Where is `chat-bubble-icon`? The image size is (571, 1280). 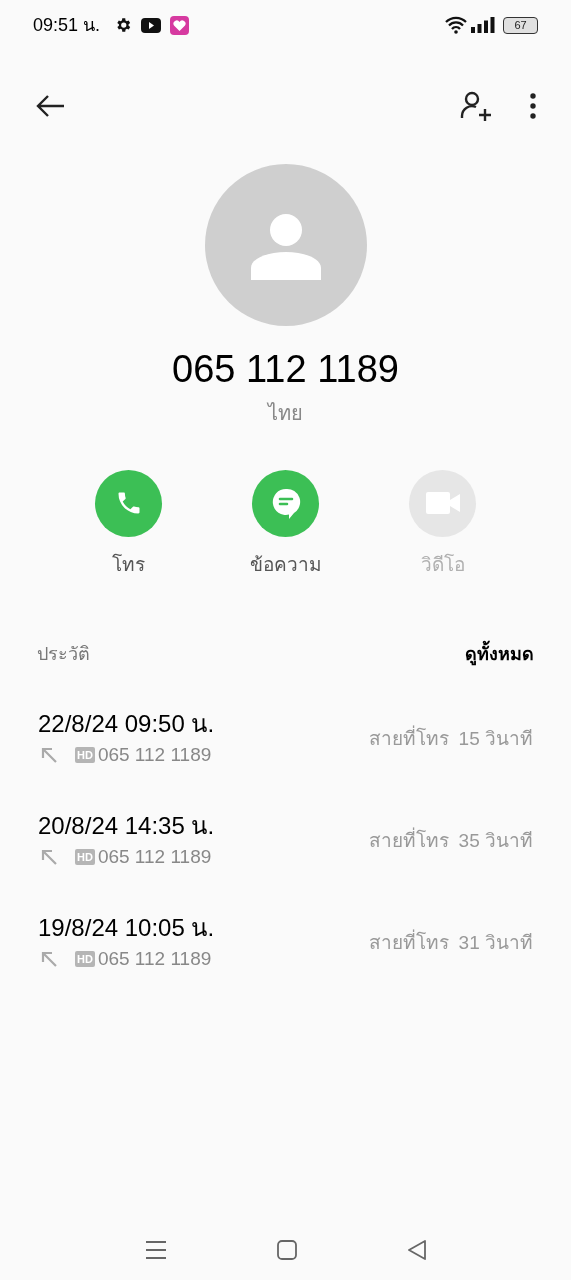
chat-bubble-icon is located at coordinates (285, 503).